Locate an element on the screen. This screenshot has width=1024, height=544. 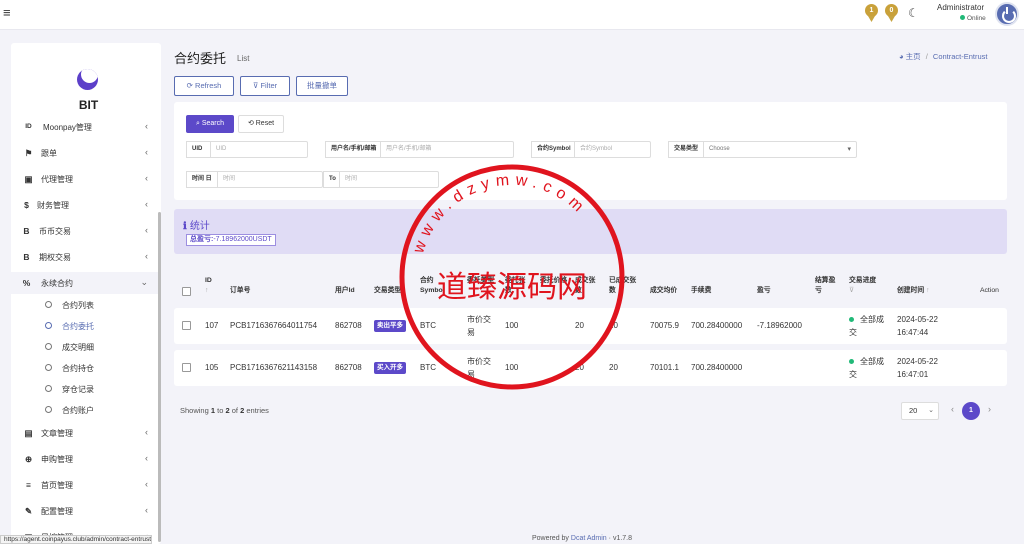
time-to-label: To is located at coordinates (331, 179).